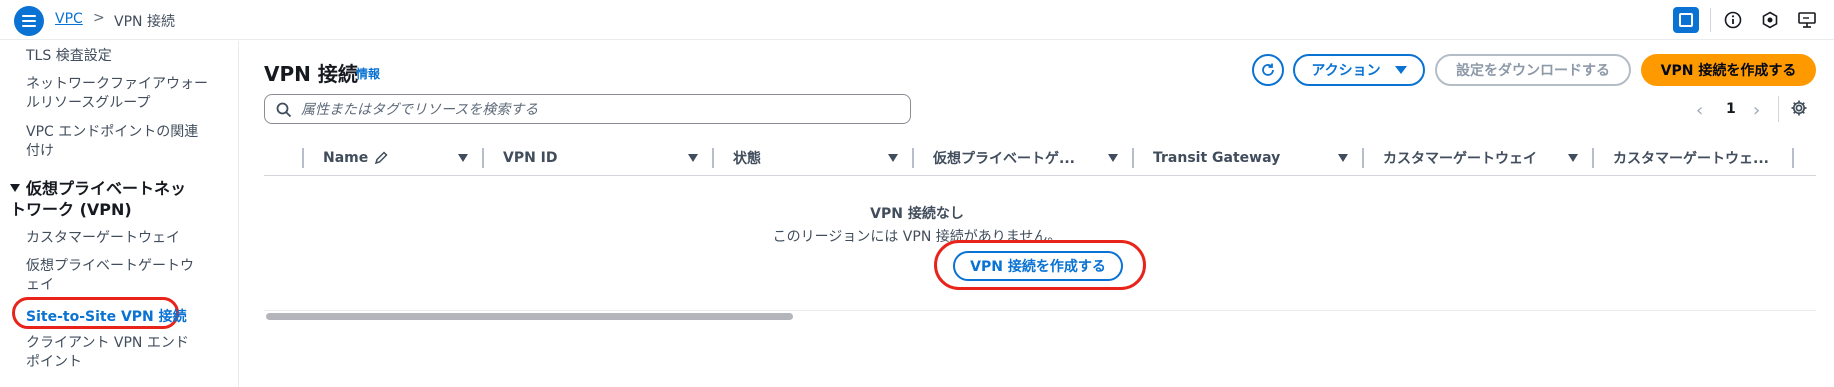  I want to click on info-icon, so click(1733, 20).